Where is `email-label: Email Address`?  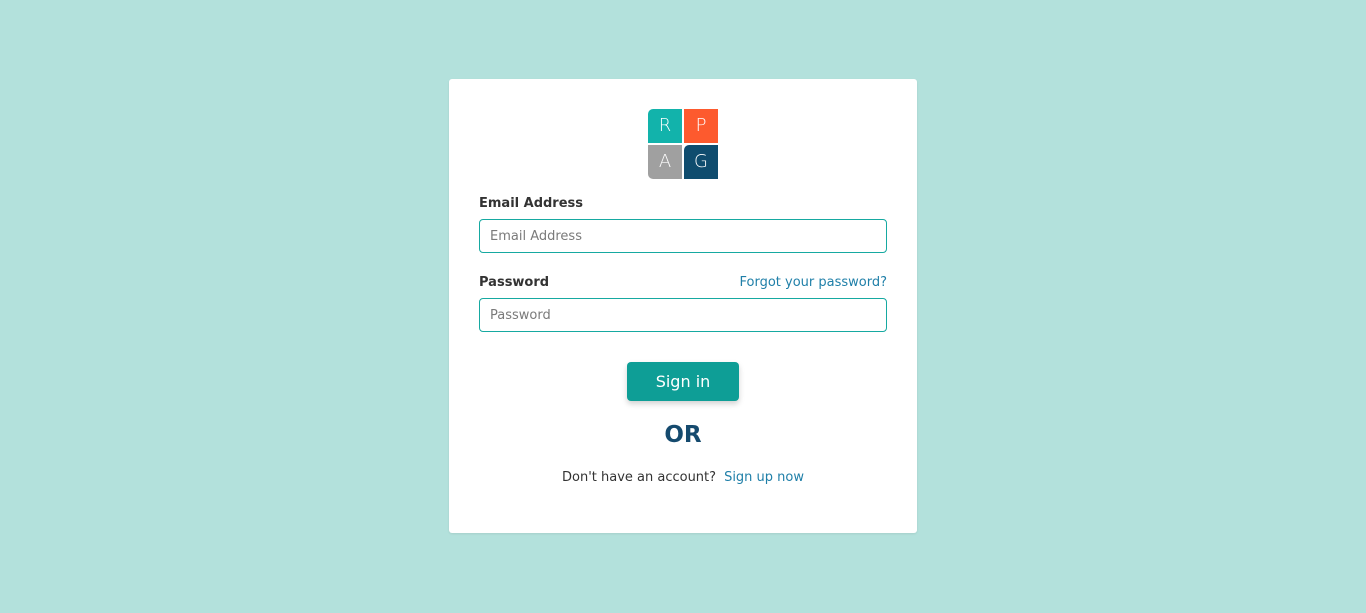 email-label: Email Address is located at coordinates (531, 203).